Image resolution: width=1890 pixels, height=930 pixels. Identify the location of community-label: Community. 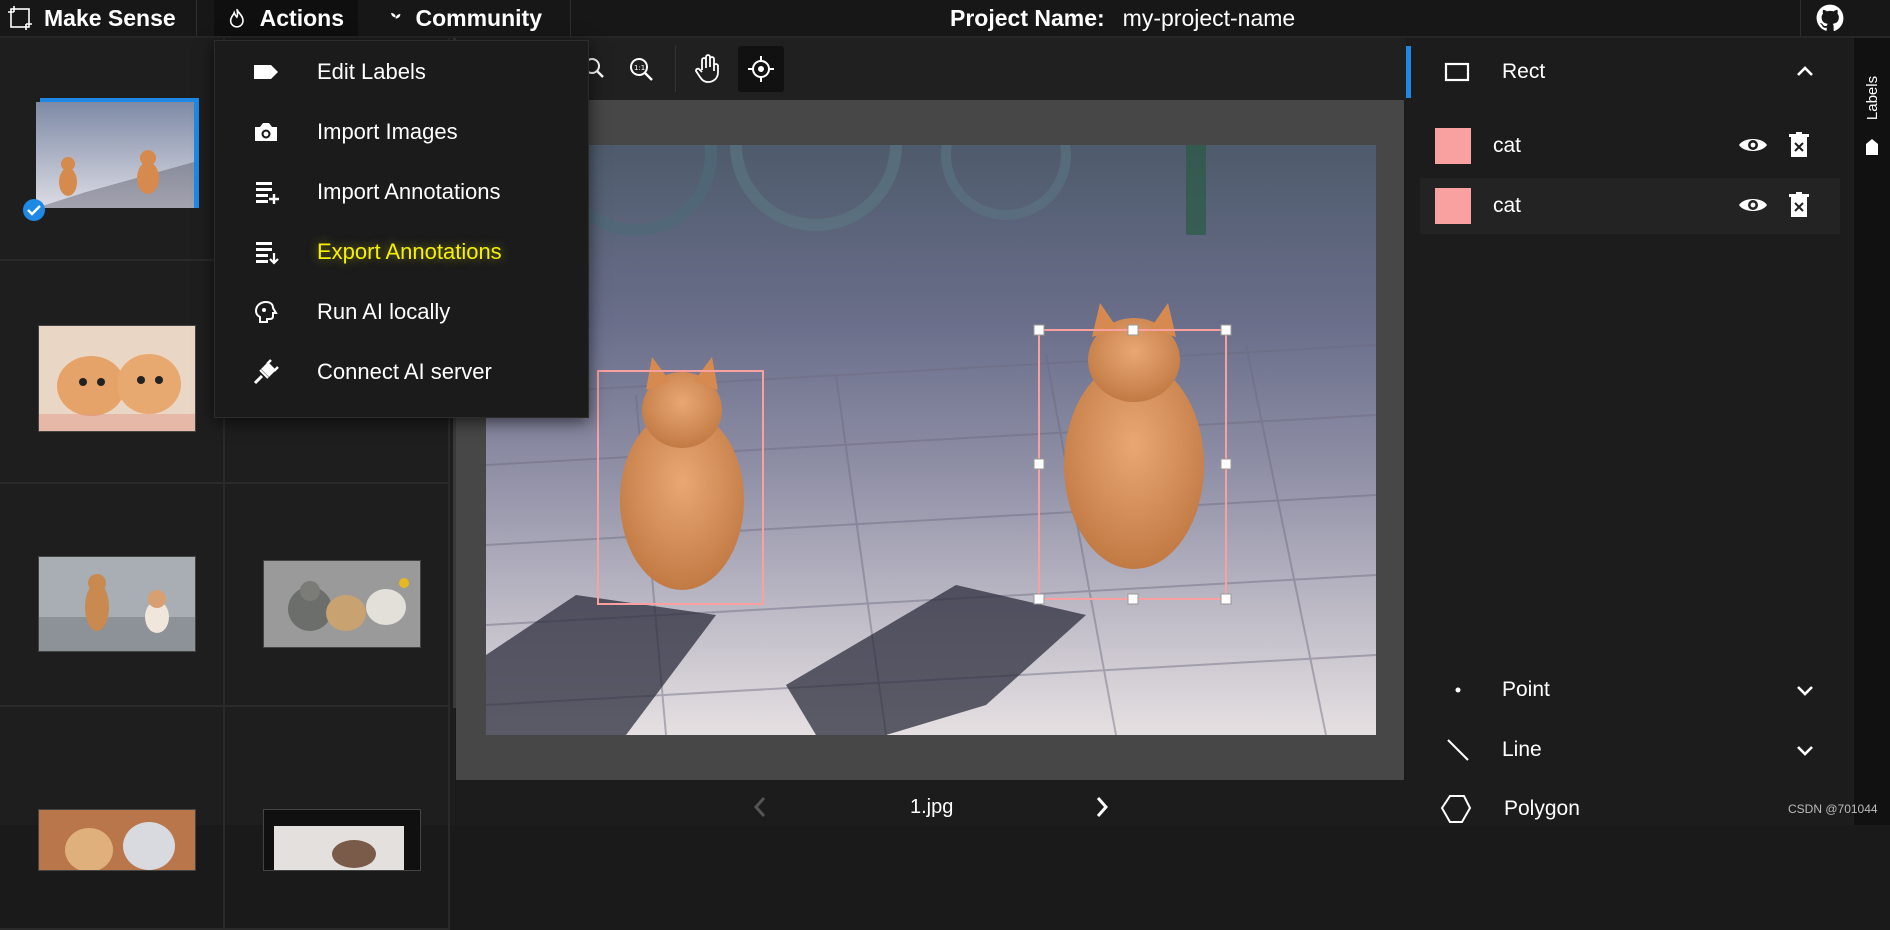
(479, 17).